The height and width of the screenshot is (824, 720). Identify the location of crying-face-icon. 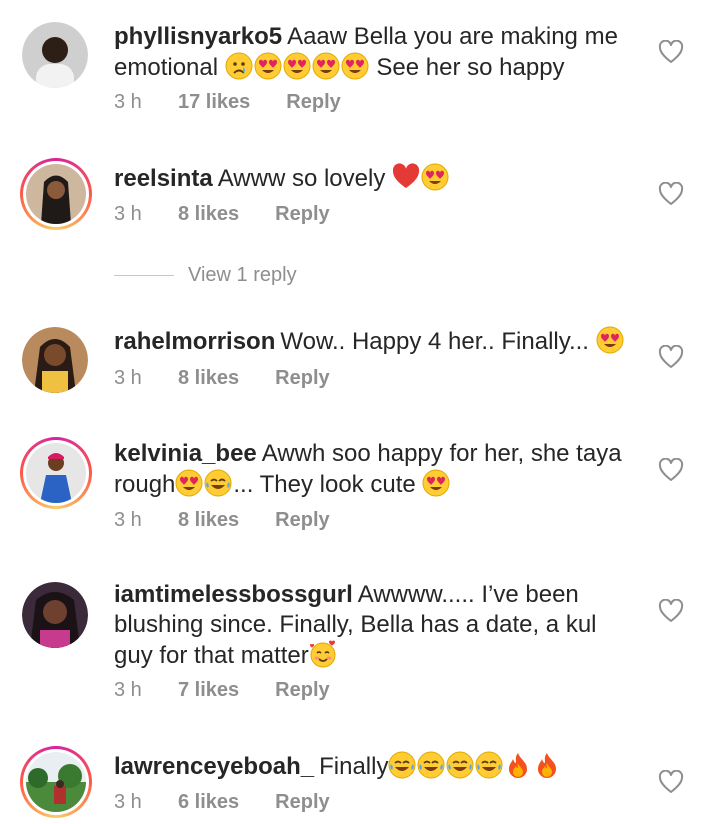
(239, 66).